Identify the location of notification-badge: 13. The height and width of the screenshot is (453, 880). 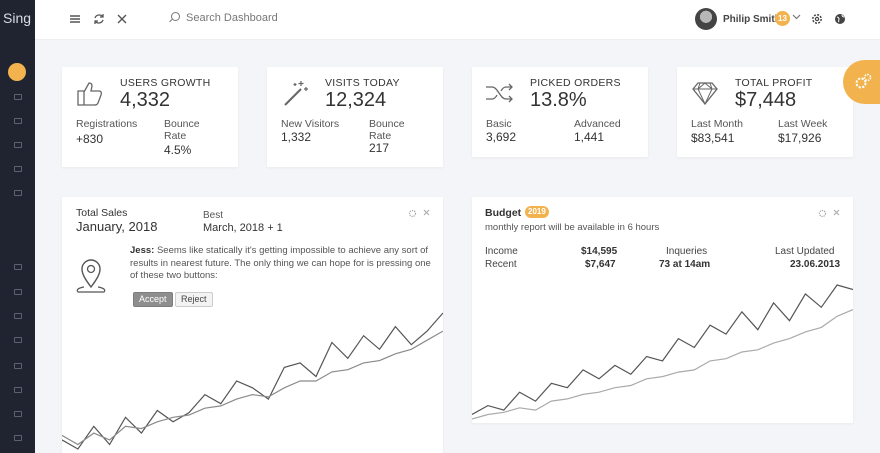
(782, 18).